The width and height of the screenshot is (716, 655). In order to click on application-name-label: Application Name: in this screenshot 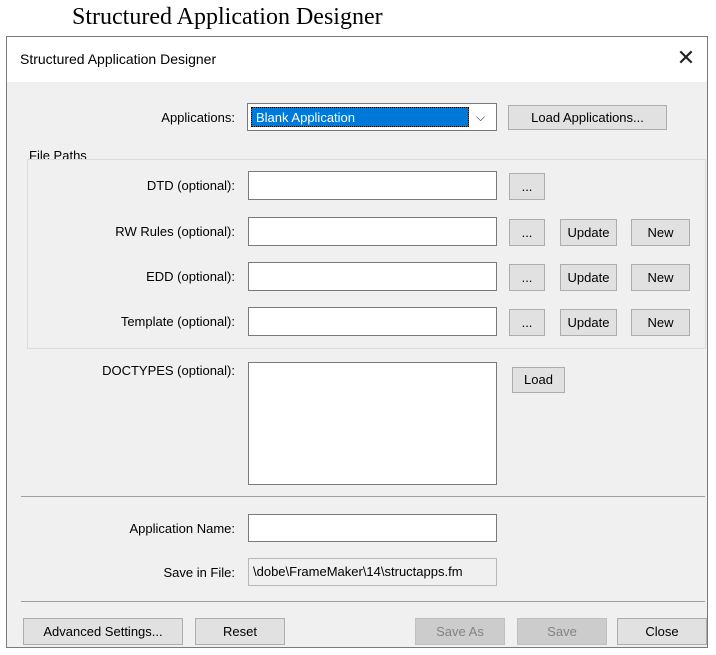, I will do `click(182, 528)`.